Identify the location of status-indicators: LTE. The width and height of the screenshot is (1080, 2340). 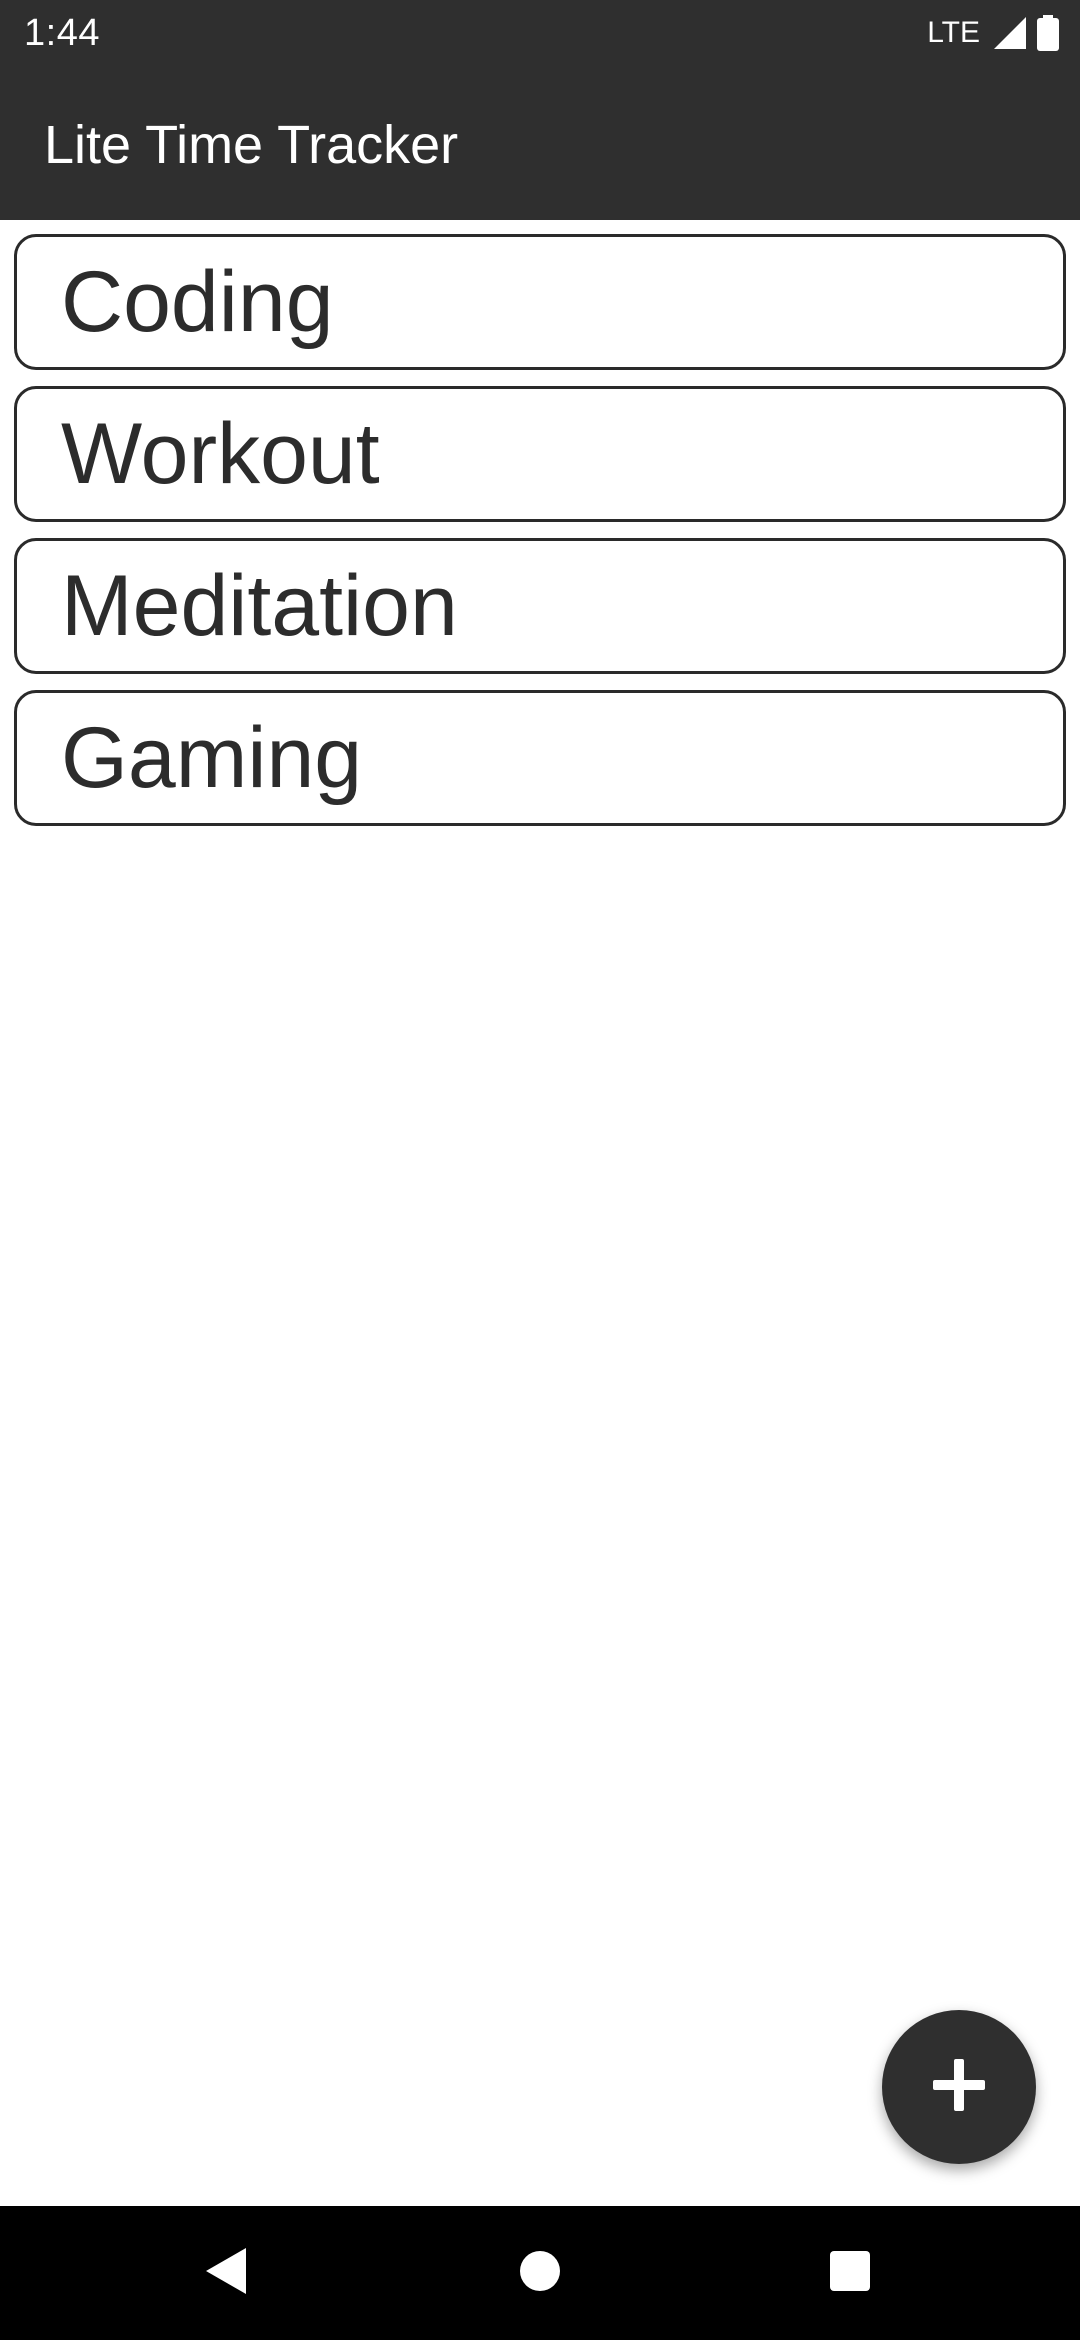
(993, 33).